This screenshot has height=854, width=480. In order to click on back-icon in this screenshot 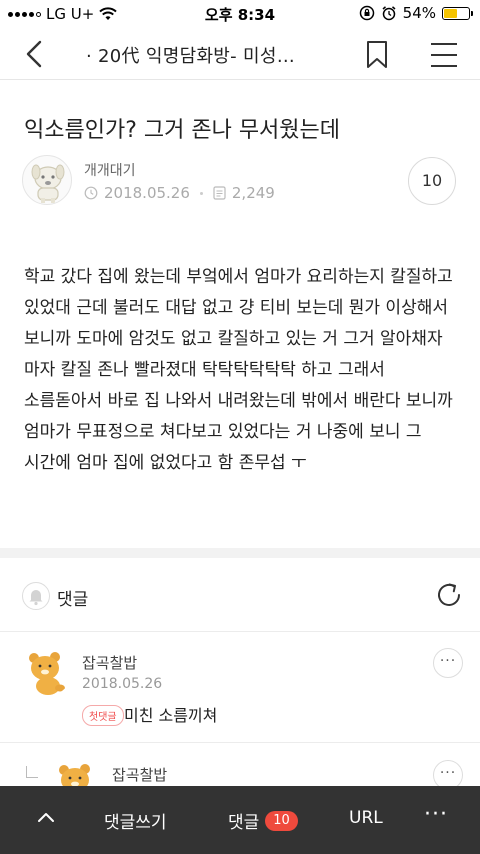, I will do `click(36, 54)`.